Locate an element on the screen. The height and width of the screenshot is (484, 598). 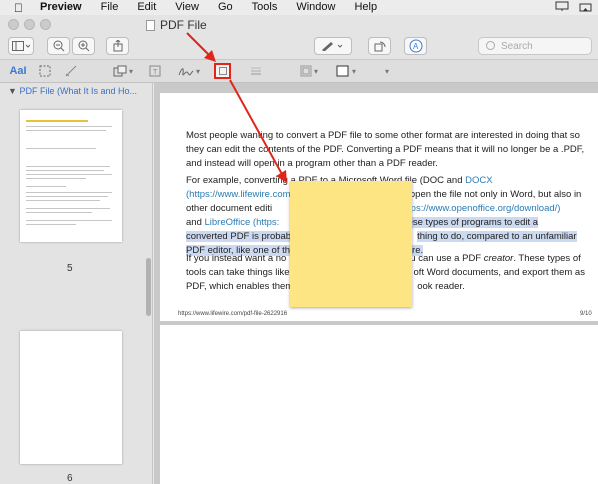
menu-view: View is located at coordinates (187, 7).